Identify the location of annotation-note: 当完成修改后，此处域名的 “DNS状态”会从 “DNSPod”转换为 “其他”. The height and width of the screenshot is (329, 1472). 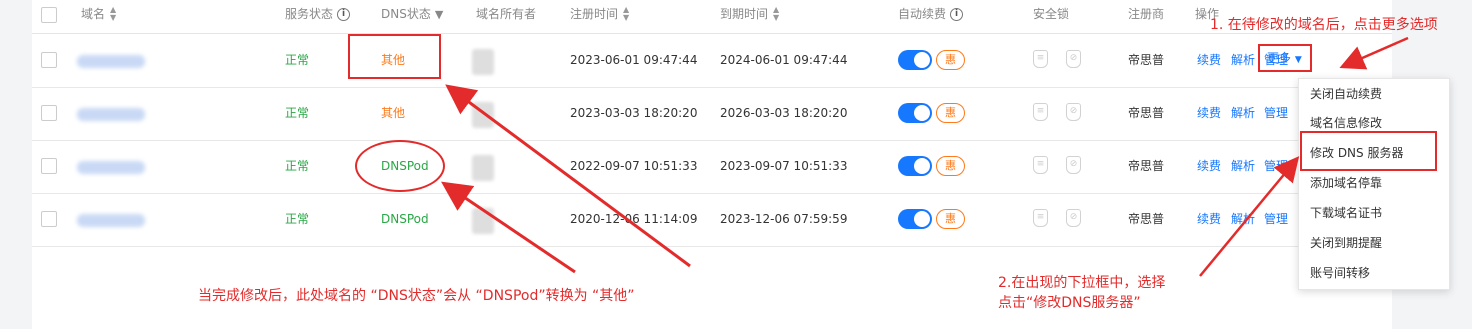
(416, 296).